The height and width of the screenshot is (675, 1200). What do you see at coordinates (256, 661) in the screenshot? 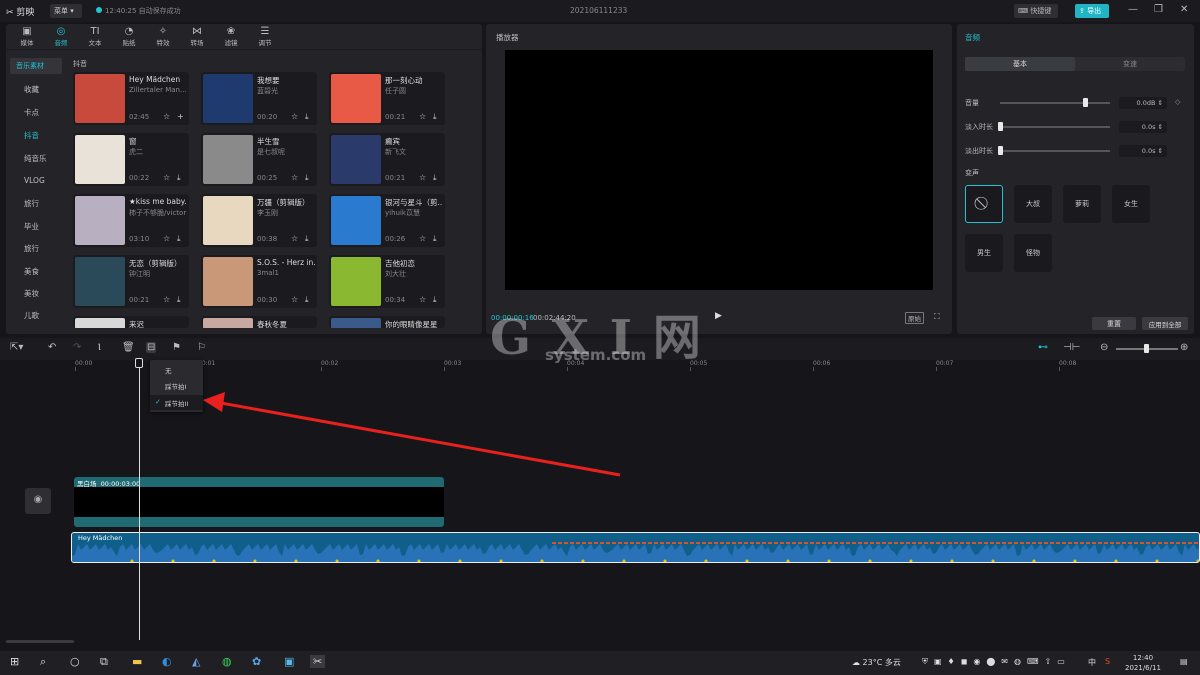
I see `paw-app-icon: ✿` at bounding box center [256, 661].